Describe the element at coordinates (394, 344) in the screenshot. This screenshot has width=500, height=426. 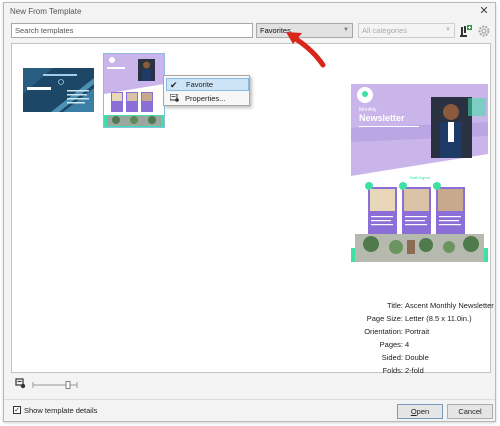
I see `detail-pages: Pages: 4` at that location.